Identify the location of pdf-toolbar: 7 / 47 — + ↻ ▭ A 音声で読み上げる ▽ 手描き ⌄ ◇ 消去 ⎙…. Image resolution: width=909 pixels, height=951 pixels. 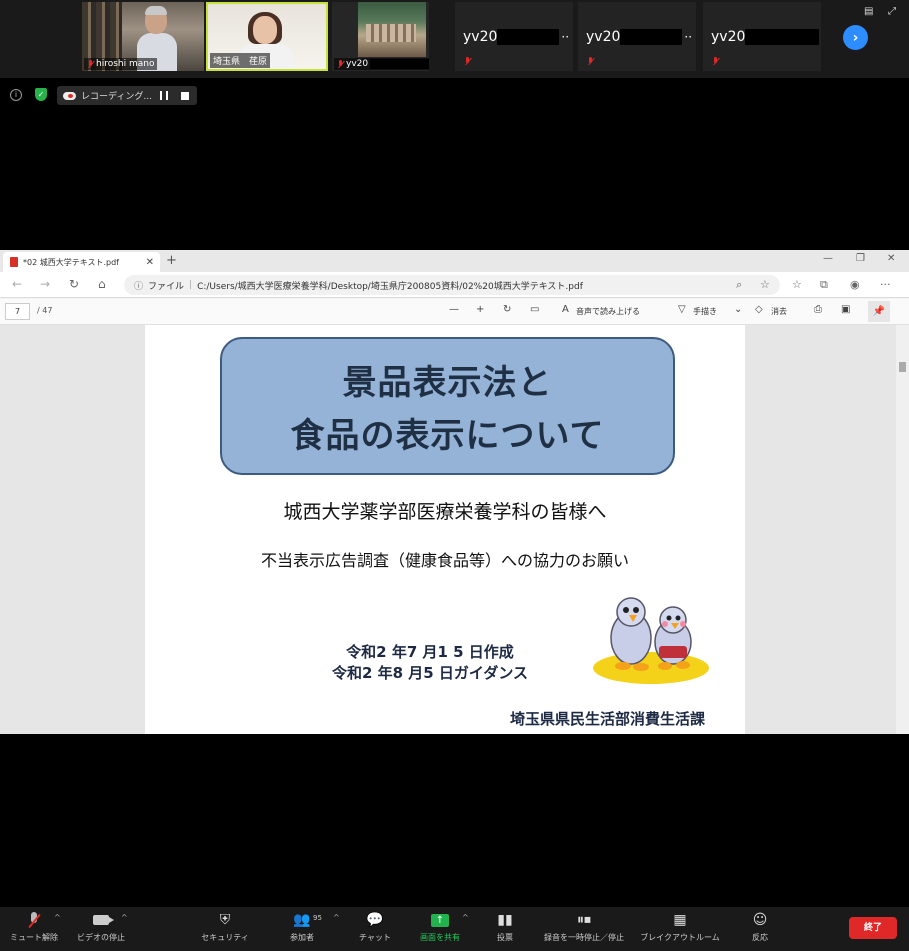
(454, 312).